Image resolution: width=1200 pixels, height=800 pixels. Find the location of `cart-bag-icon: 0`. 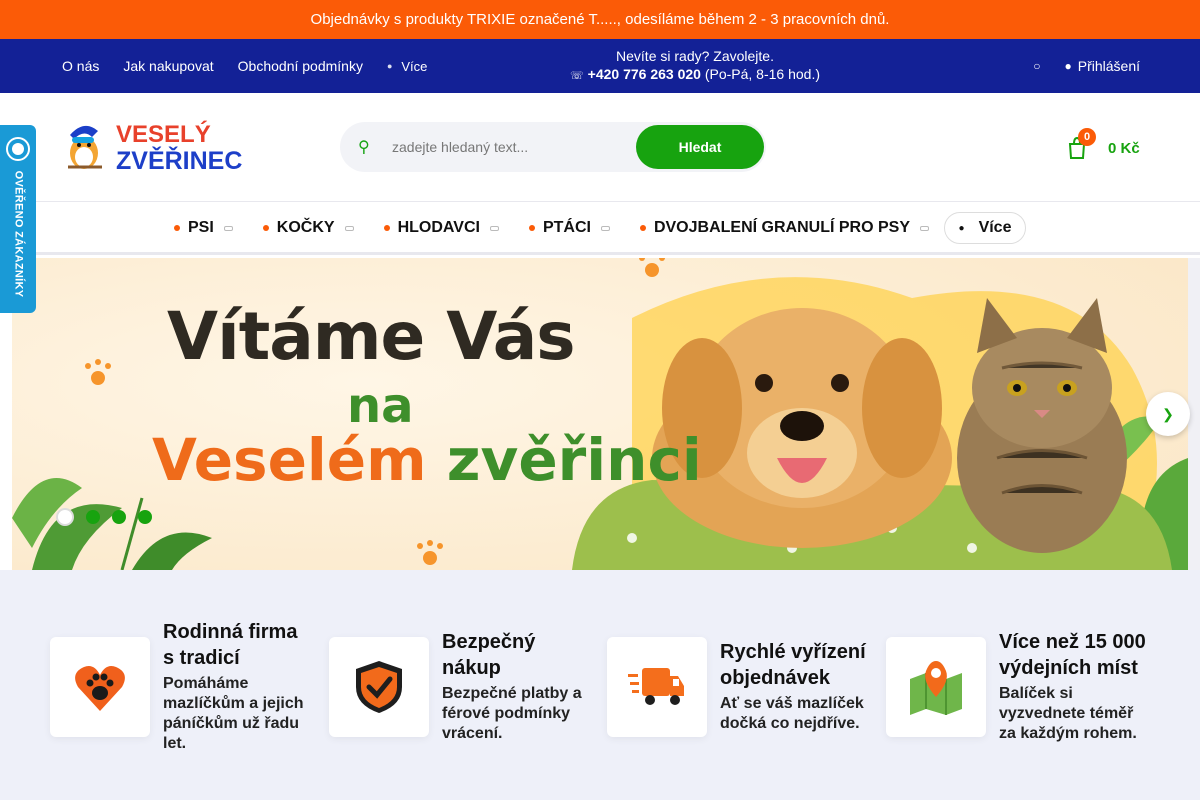

cart-bag-icon: 0 is located at coordinates (1082, 144).